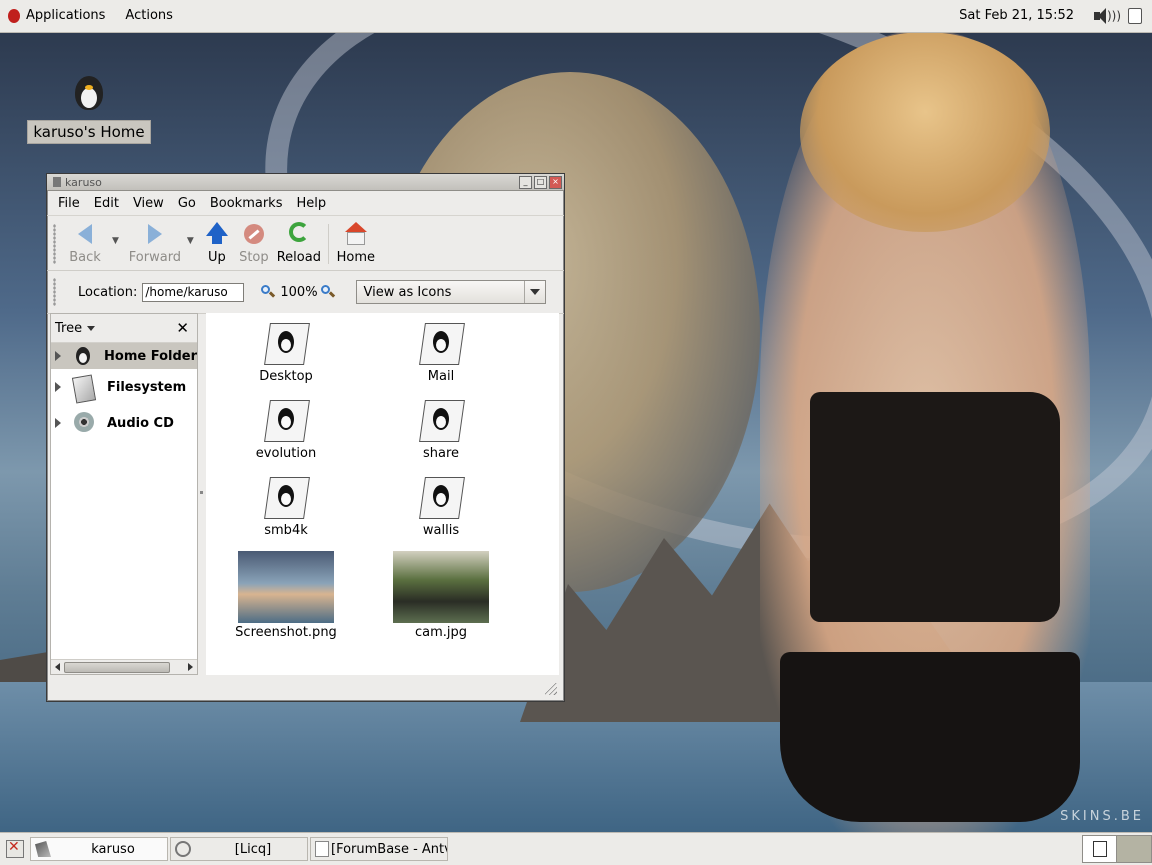  I want to click on file-item: Desktop, so click(286, 352).